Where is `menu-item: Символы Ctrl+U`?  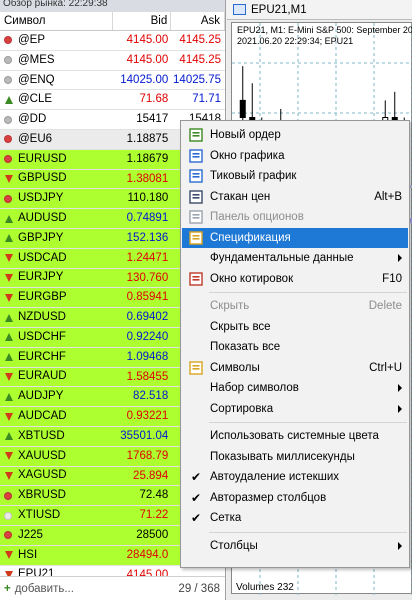 menu-item: Символы Ctrl+U is located at coordinates (295, 368).